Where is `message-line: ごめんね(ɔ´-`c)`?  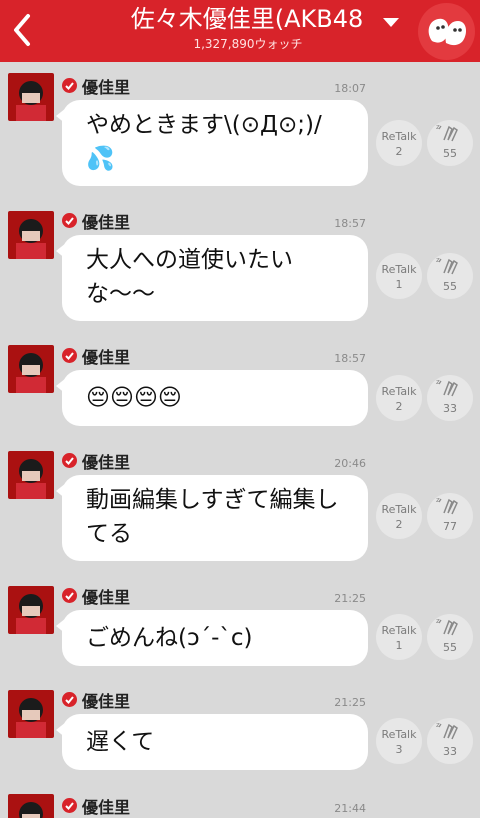
message-line: ごめんね(ɔ´-`c) is located at coordinates (169, 638).